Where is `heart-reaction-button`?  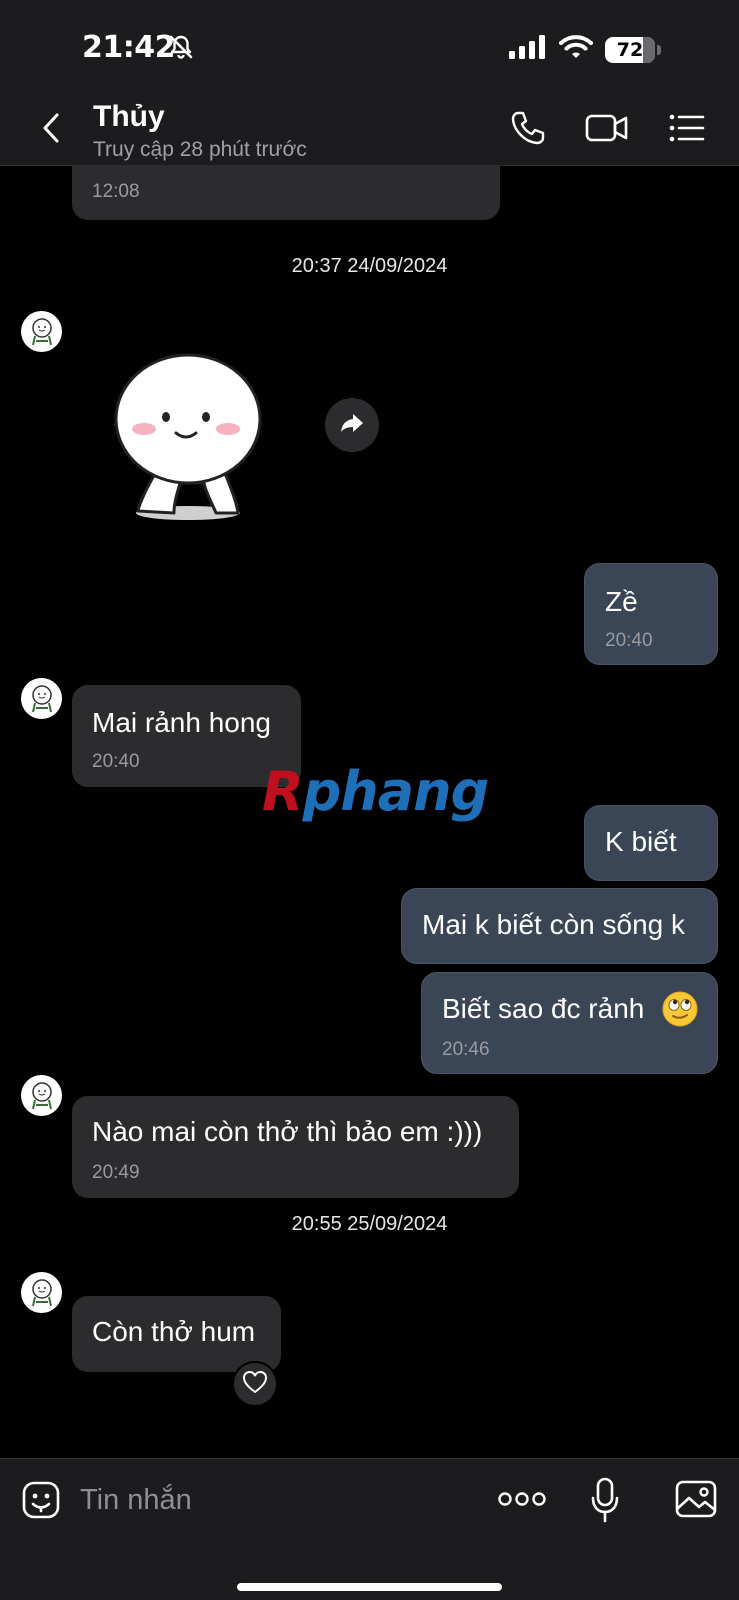
heart-reaction-button is located at coordinates (255, 1384).